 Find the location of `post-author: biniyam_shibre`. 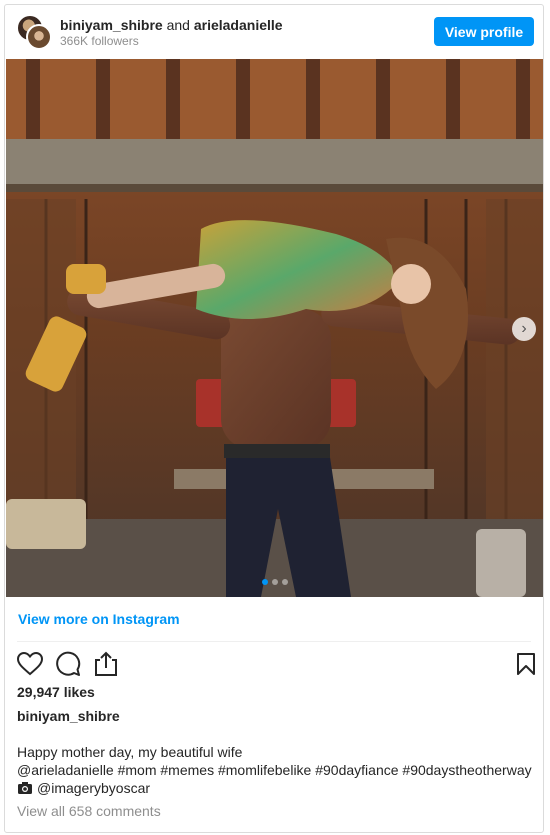

post-author: biniyam_shibre is located at coordinates (68, 716).